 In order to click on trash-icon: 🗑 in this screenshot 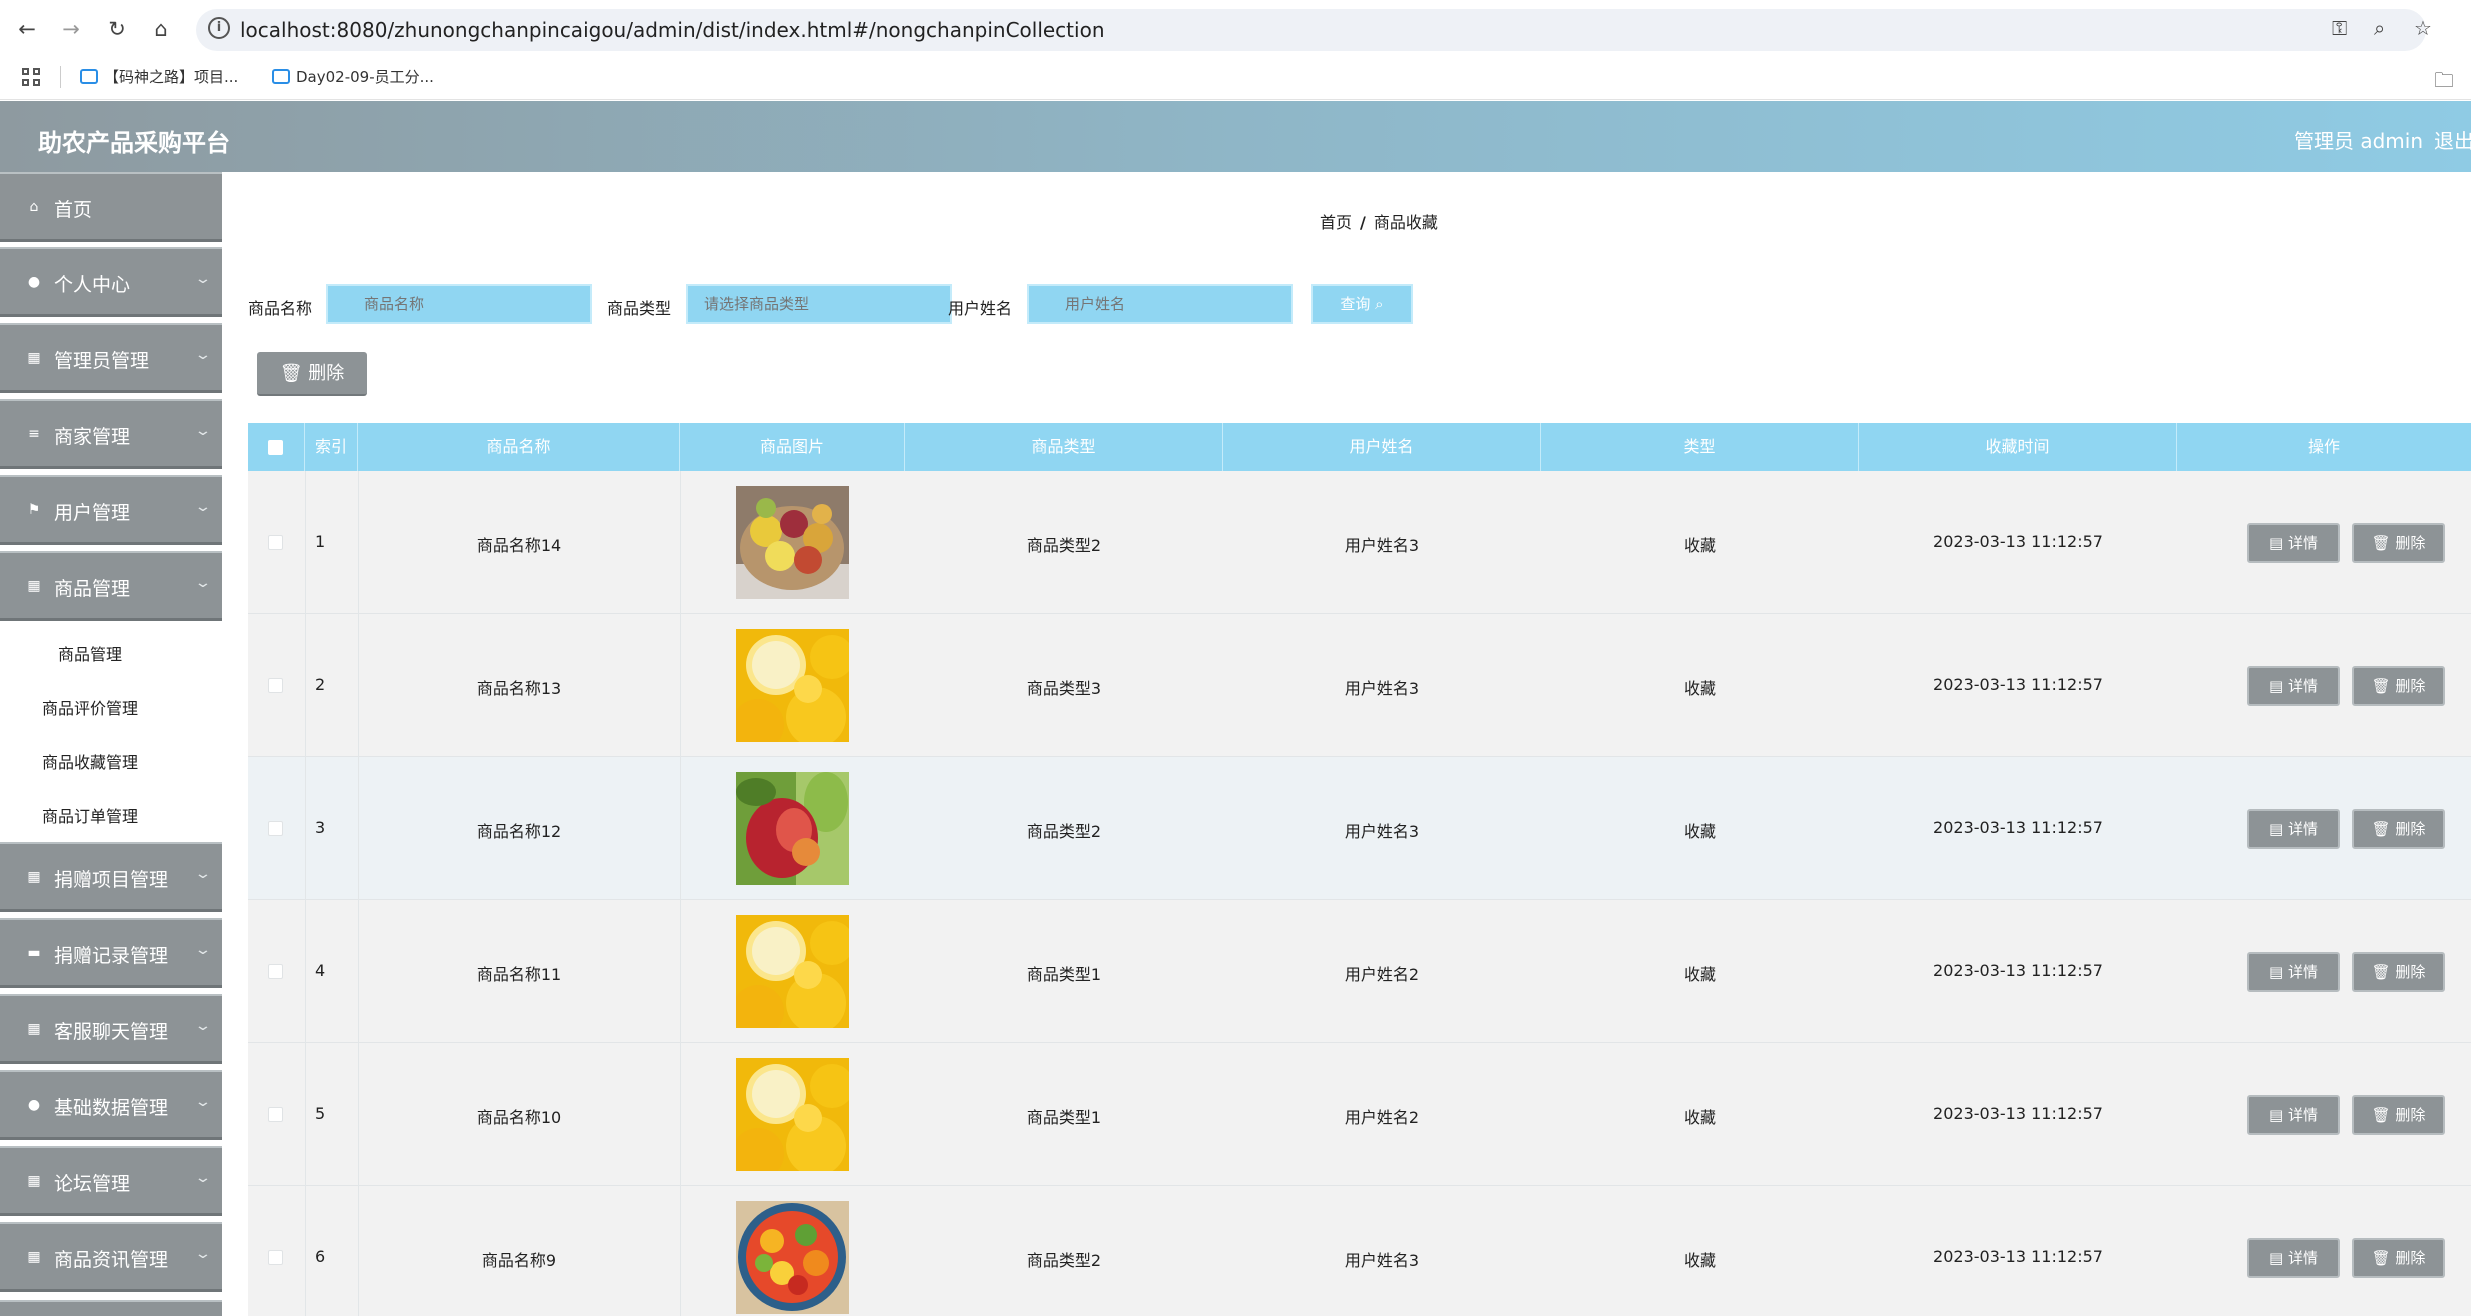, I will do `click(2381, 686)`.